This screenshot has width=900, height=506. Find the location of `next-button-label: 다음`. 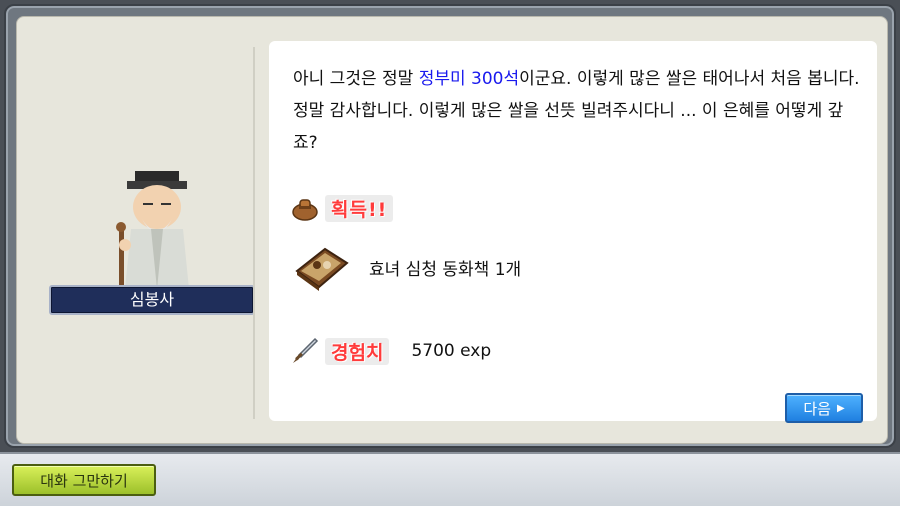

next-button-label: 다음 is located at coordinates (817, 408).